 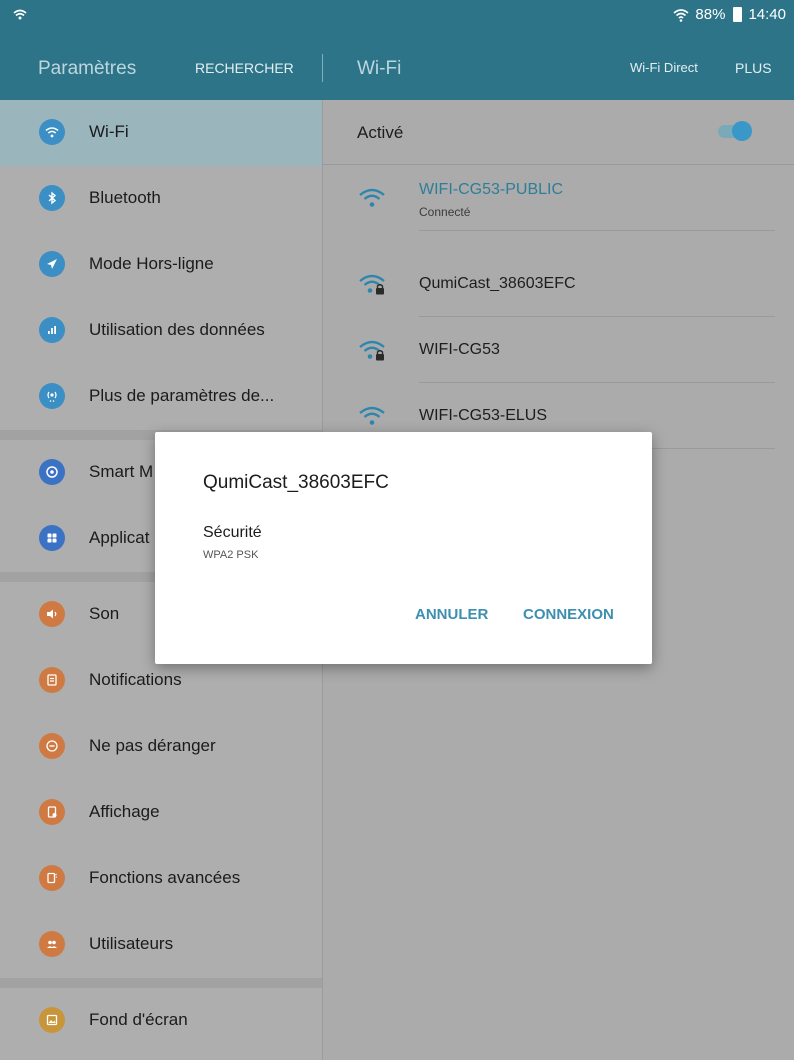 What do you see at coordinates (161, 813) in the screenshot?
I see `menu-item-display: Affichage` at bounding box center [161, 813].